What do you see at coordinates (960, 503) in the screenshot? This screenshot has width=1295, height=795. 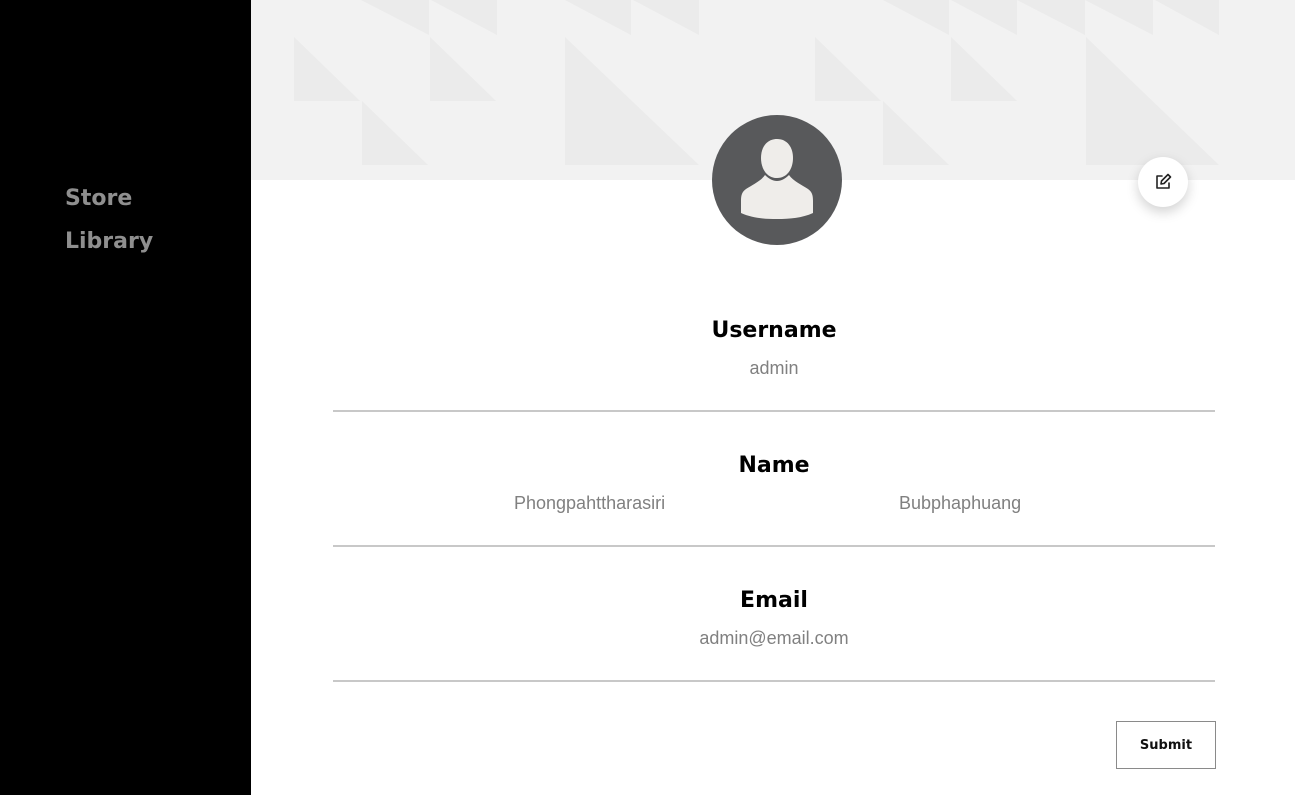 I see `last-name-value: Bubphaphuang` at bounding box center [960, 503].